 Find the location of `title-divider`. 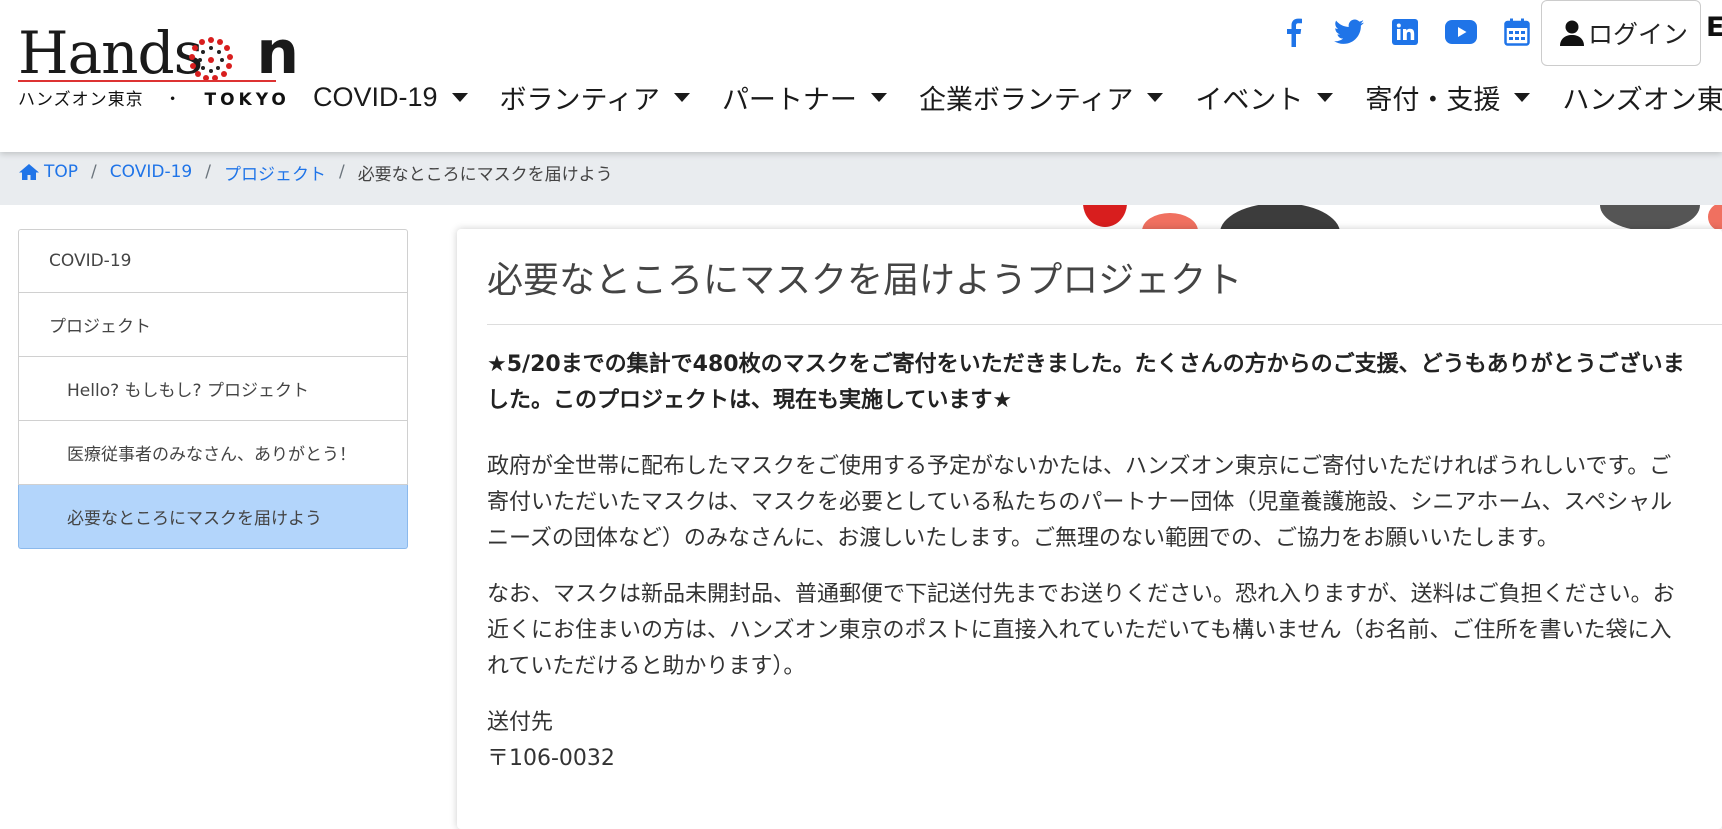

title-divider is located at coordinates (1104, 324).